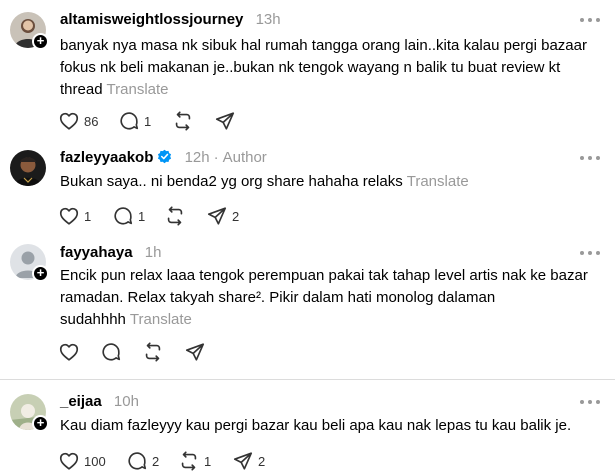 This screenshot has width=615, height=473. I want to click on author-label: Author, so click(244, 157).